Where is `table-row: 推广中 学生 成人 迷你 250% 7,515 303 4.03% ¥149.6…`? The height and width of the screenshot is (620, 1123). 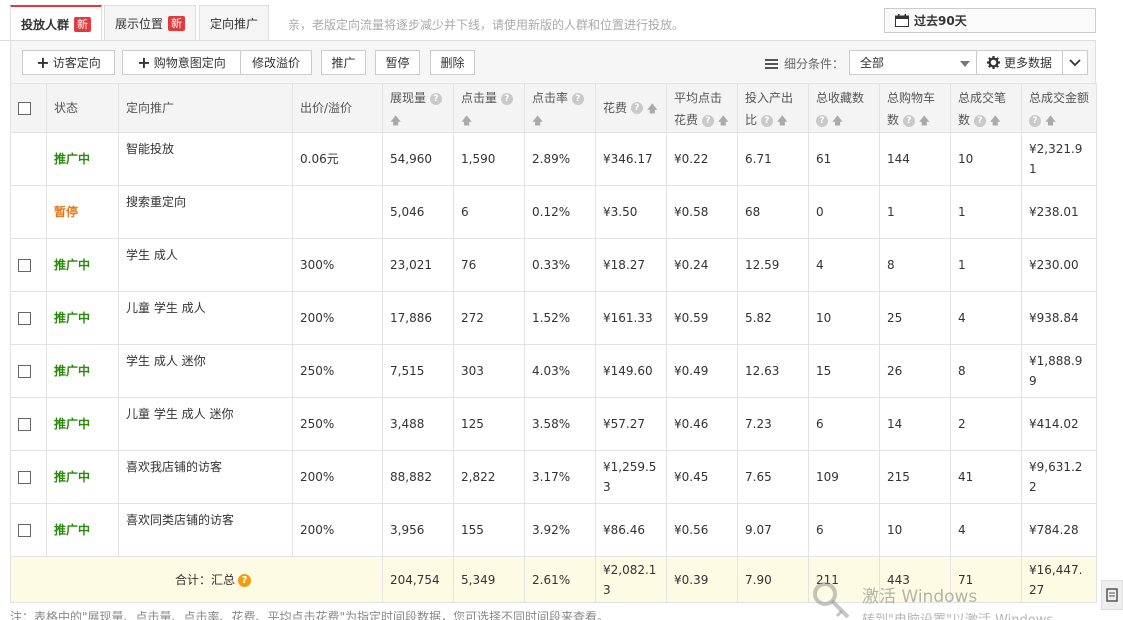
table-row: 推广中 学生 成人 迷你 250% 7,515 303 4.03% ¥149.6… is located at coordinates (553, 371).